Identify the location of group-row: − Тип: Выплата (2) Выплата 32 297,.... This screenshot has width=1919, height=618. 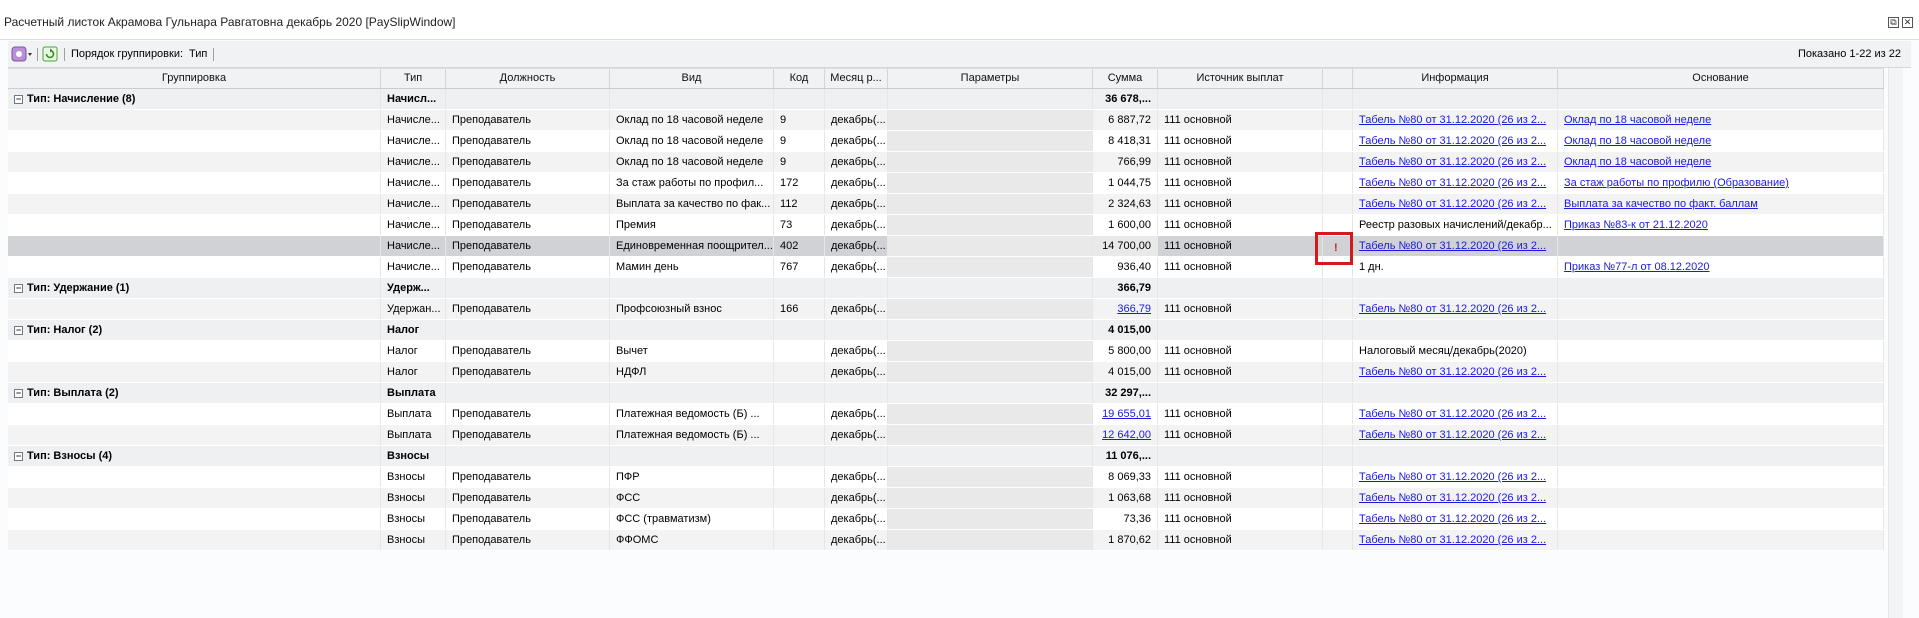
(946, 393).